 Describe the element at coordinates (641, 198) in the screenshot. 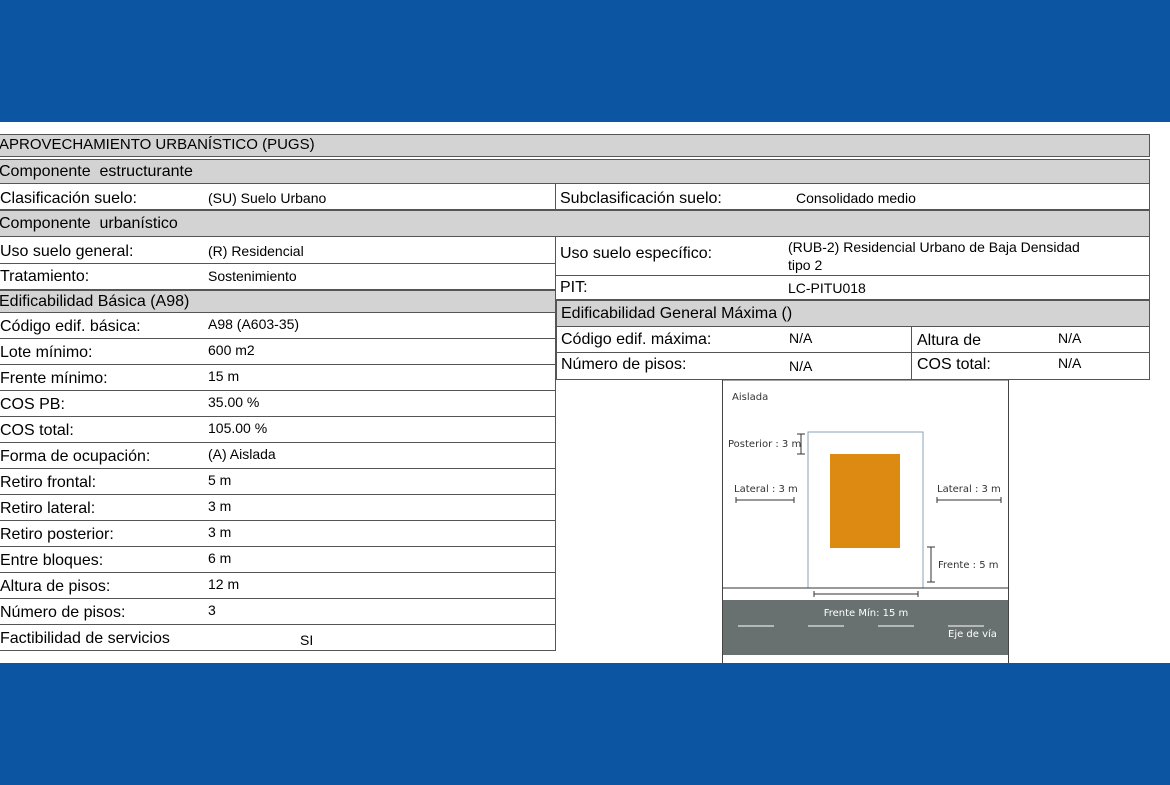

I see `subclasificacion-label: Subclasificación suelo:` at that location.